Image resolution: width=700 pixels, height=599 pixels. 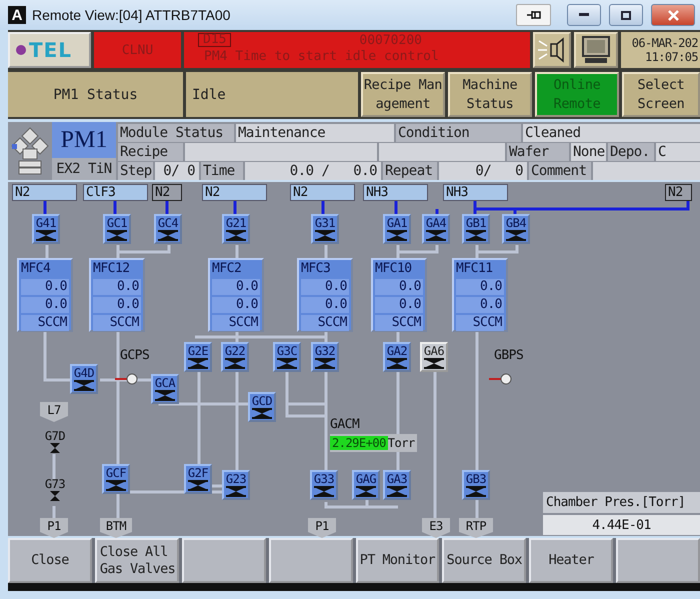 What do you see at coordinates (325, 357) in the screenshot?
I see `valve-button: G32` at bounding box center [325, 357].